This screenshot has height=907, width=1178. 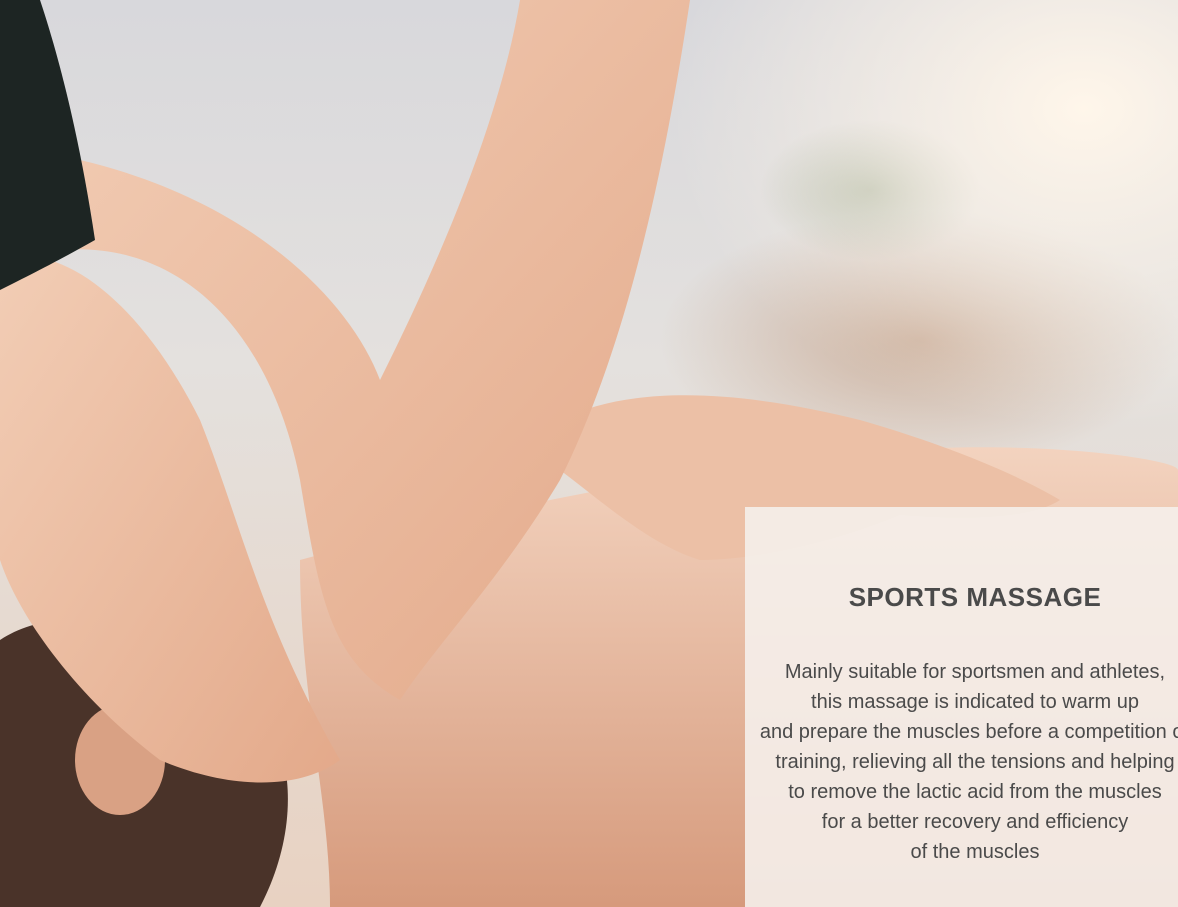 What do you see at coordinates (975, 702) in the screenshot?
I see `description-line: this massage is indicated to warm up` at bounding box center [975, 702].